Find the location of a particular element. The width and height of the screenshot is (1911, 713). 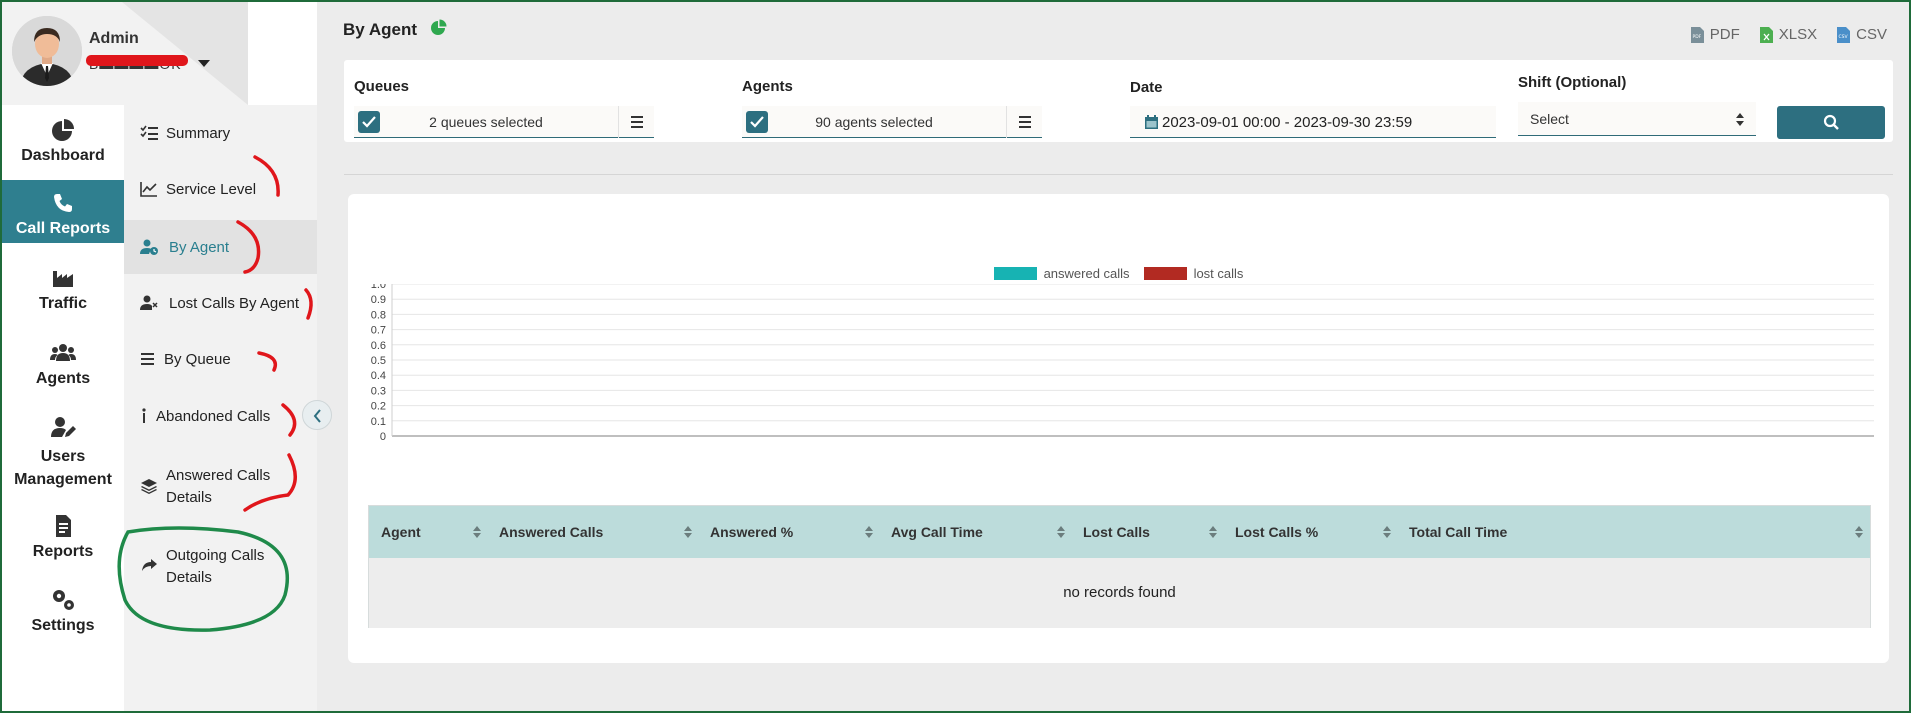

factory-icon is located at coordinates (63, 279).